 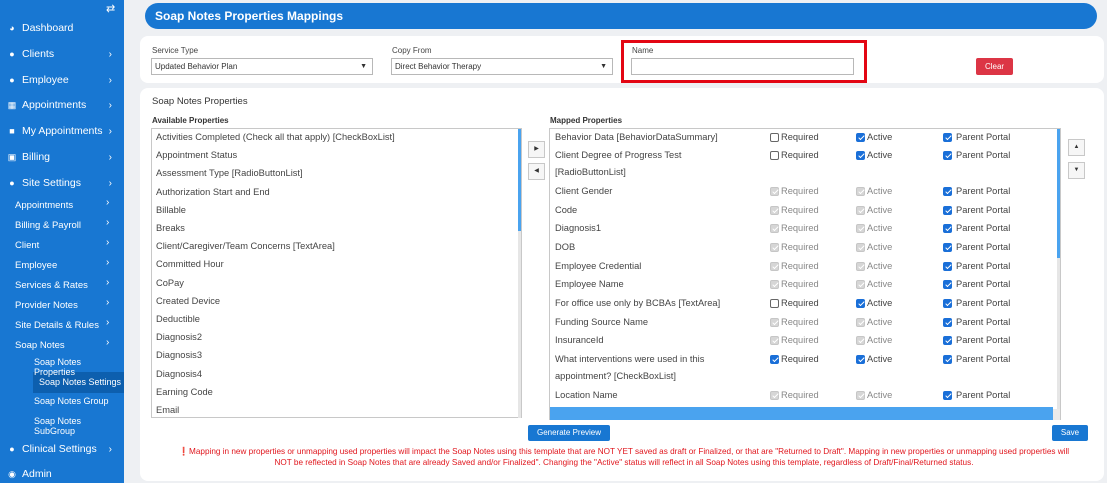 What do you see at coordinates (179, 337) in the screenshot?
I see `available-property-item: Diagnosis2` at bounding box center [179, 337].